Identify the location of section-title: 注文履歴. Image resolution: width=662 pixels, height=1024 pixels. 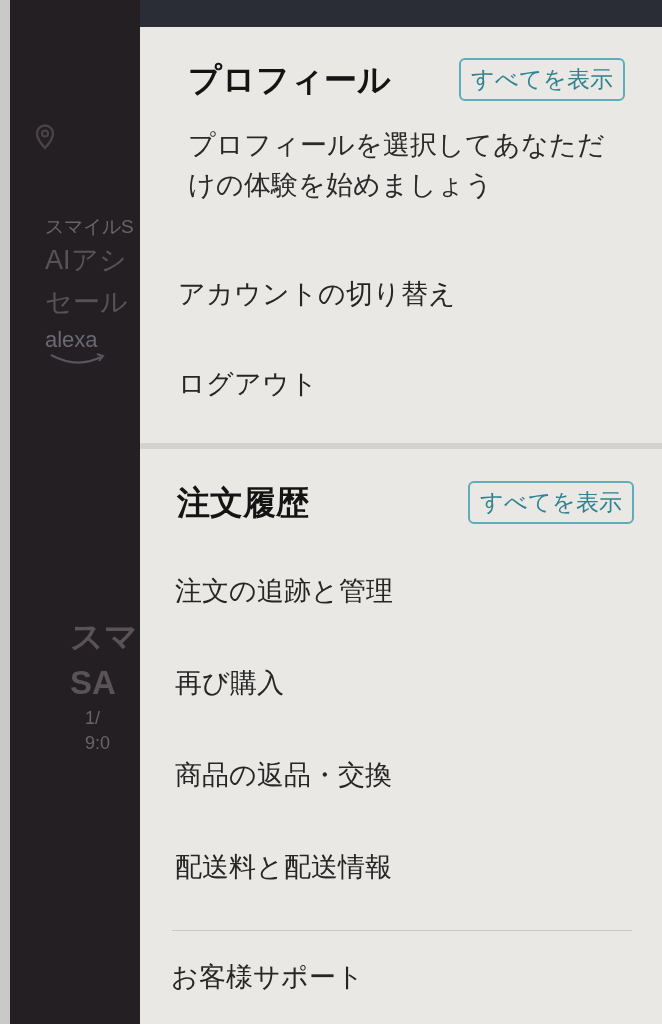
(243, 502).